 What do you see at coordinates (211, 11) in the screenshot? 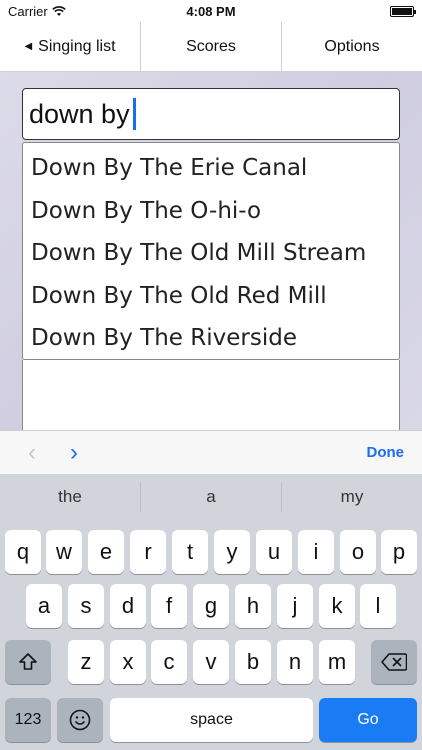
I see `status-bar: Carrier 4:08 PM` at bounding box center [211, 11].